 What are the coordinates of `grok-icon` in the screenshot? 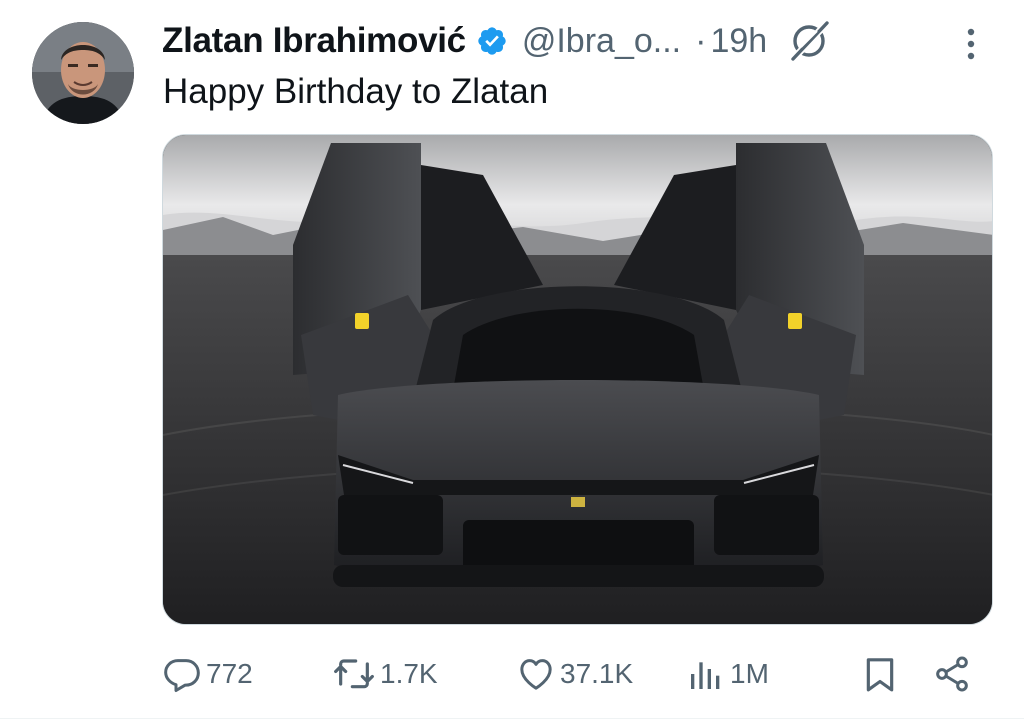 It's located at (809, 41).